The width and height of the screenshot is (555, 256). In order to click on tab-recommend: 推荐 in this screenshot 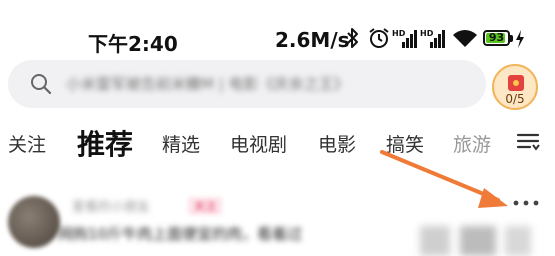, I will do `click(105, 143)`.